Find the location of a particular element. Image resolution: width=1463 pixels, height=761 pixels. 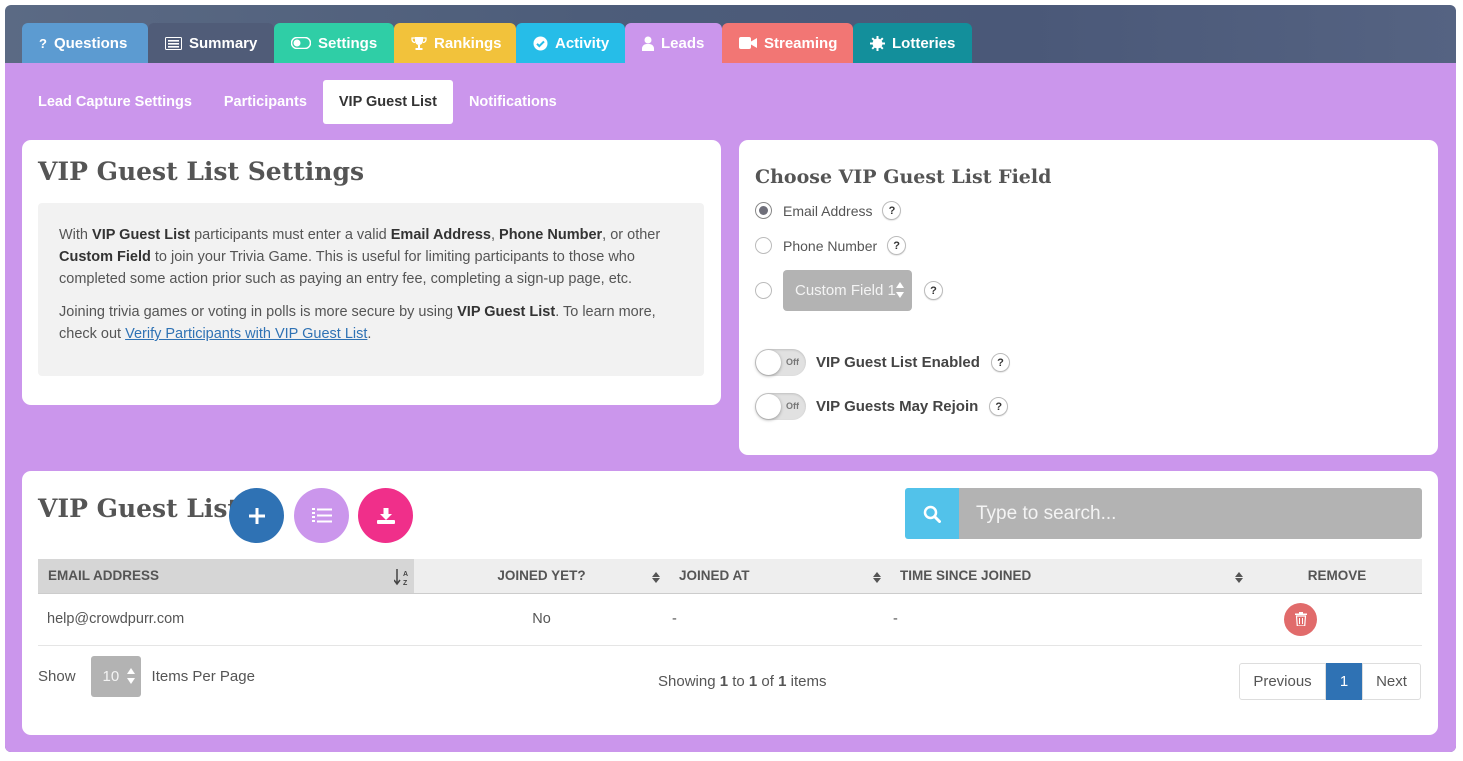

import-list-button is located at coordinates (321, 515).